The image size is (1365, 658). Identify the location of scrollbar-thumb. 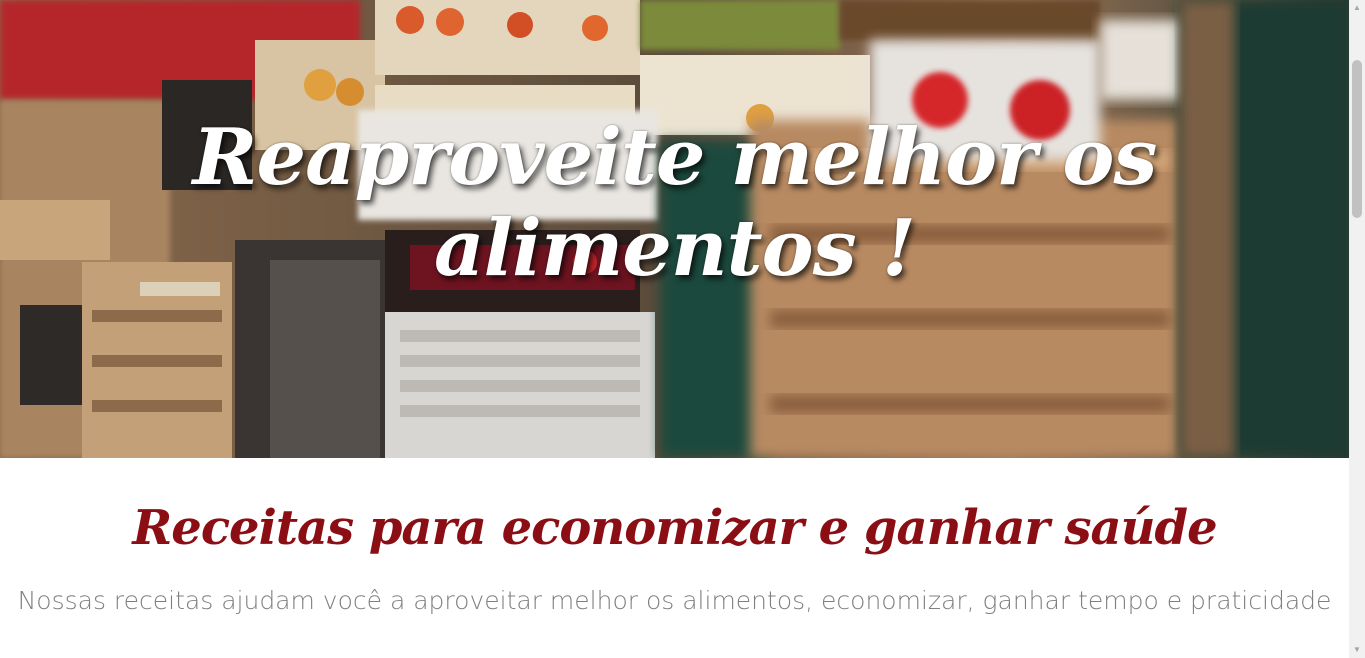
(1357, 139).